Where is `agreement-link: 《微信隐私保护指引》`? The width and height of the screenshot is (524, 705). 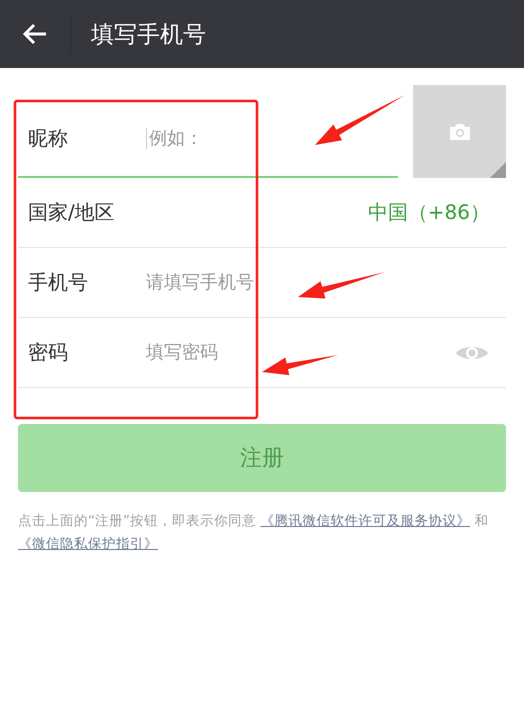
agreement-link: 《微信隐私保护指引》 is located at coordinates (88, 544).